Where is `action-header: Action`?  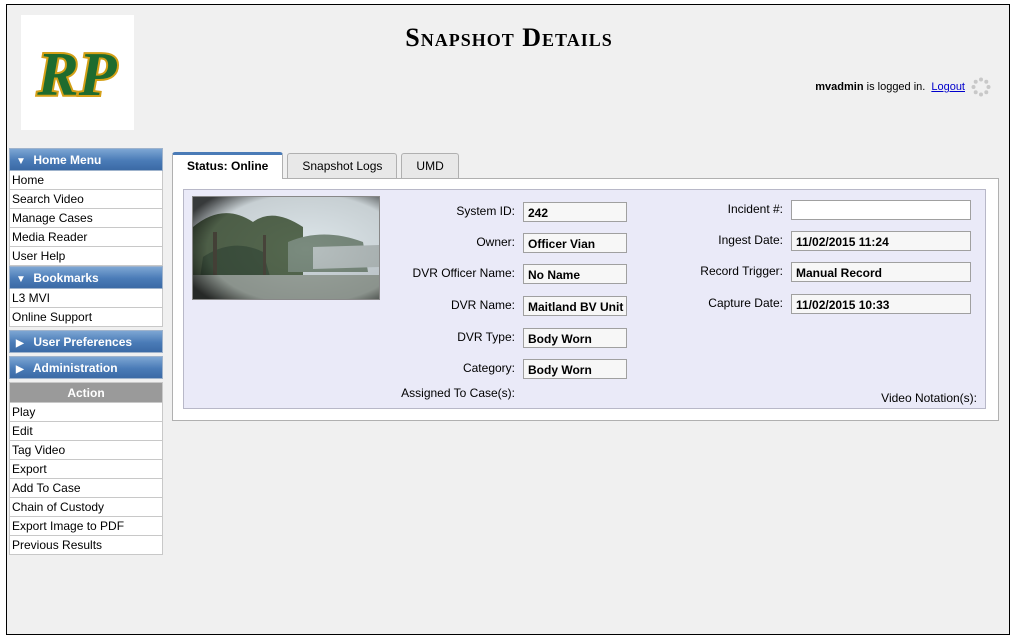
action-header: Action is located at coordinates (86, 392).